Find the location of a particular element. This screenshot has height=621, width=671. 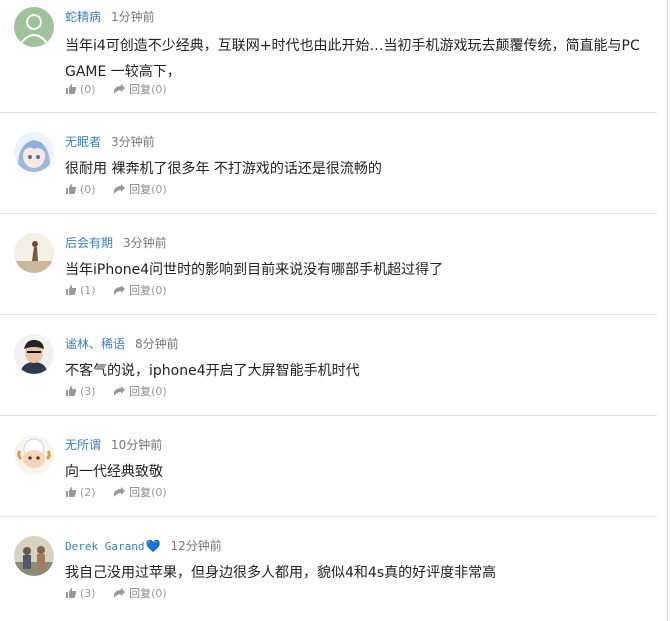

username: 谧林、稀语 is located at coordinates (95, 344).